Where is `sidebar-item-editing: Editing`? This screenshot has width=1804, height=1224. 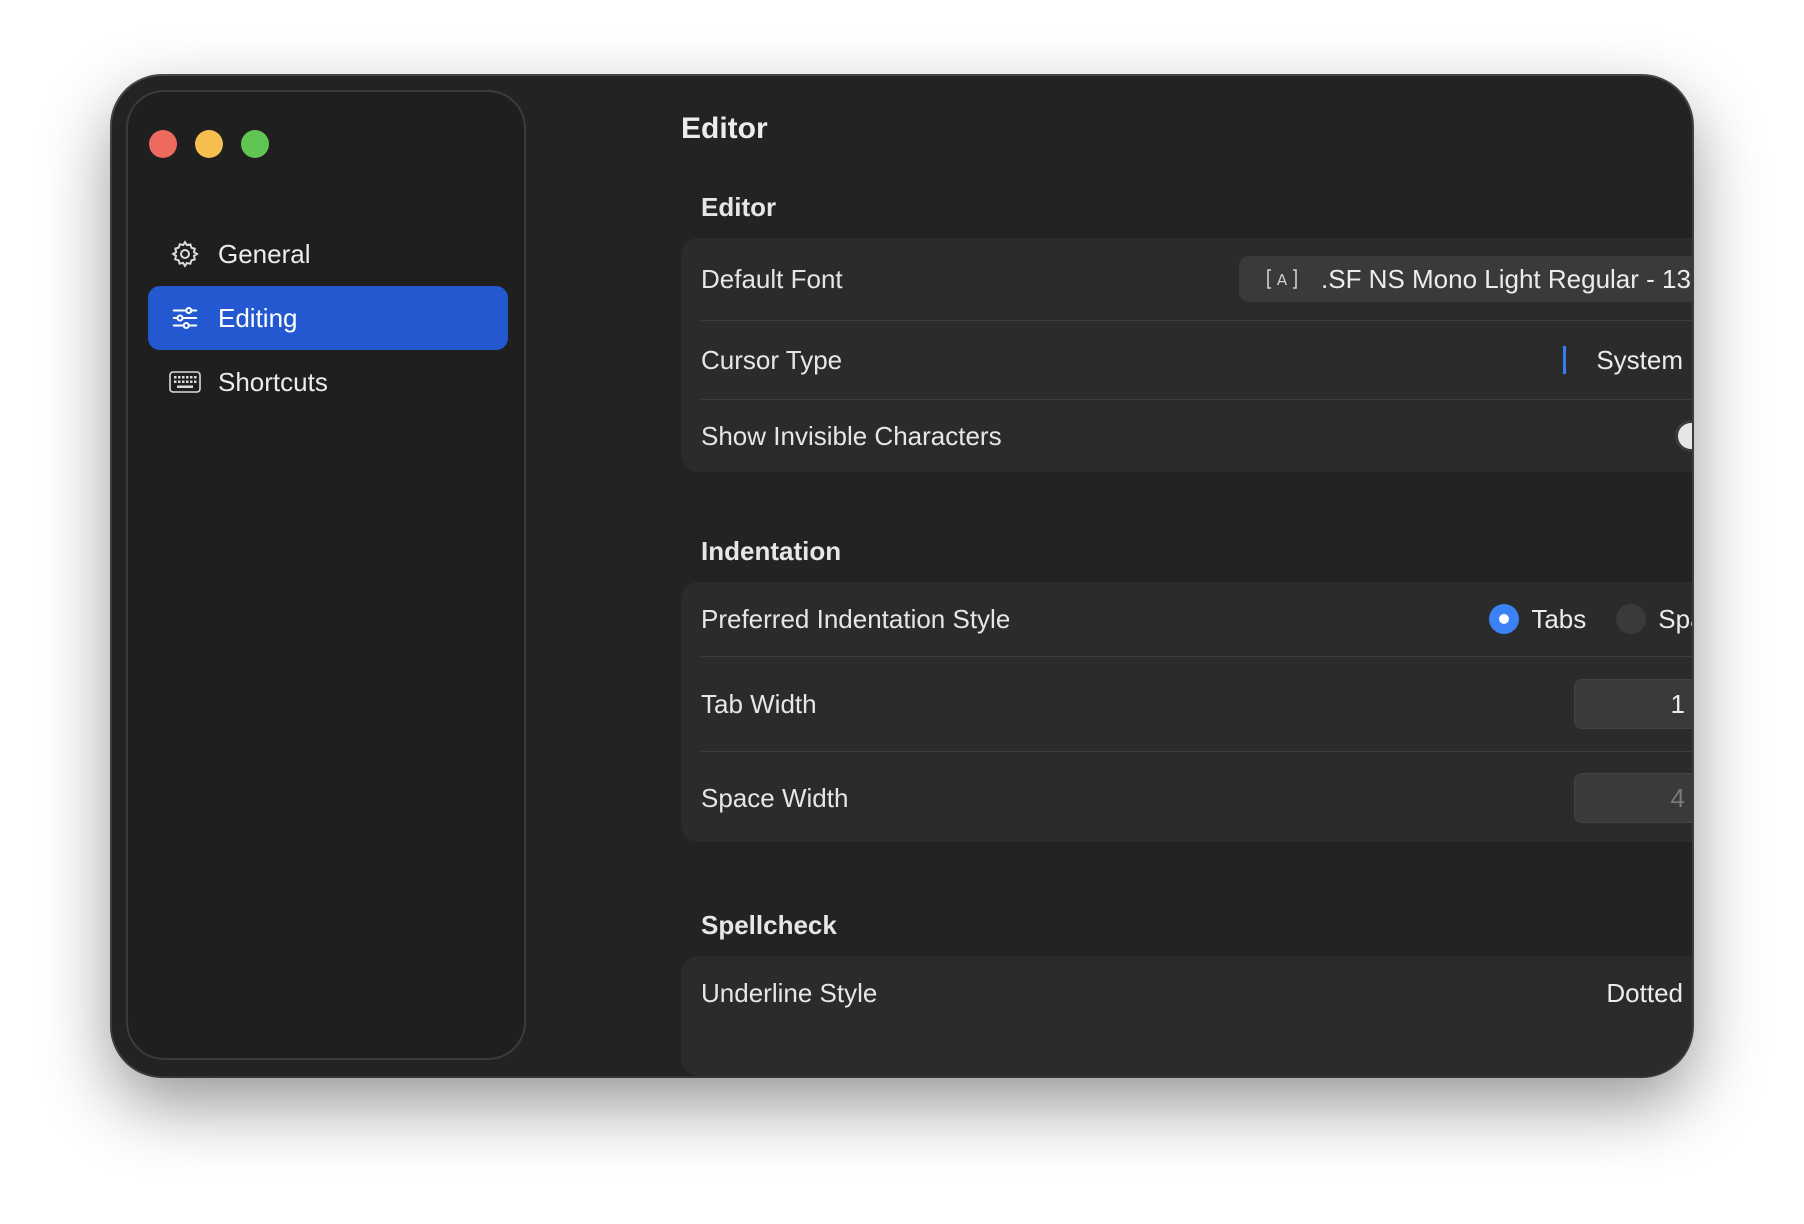
sidebar-item-editing: Editing is located at coordinates (328, 318).